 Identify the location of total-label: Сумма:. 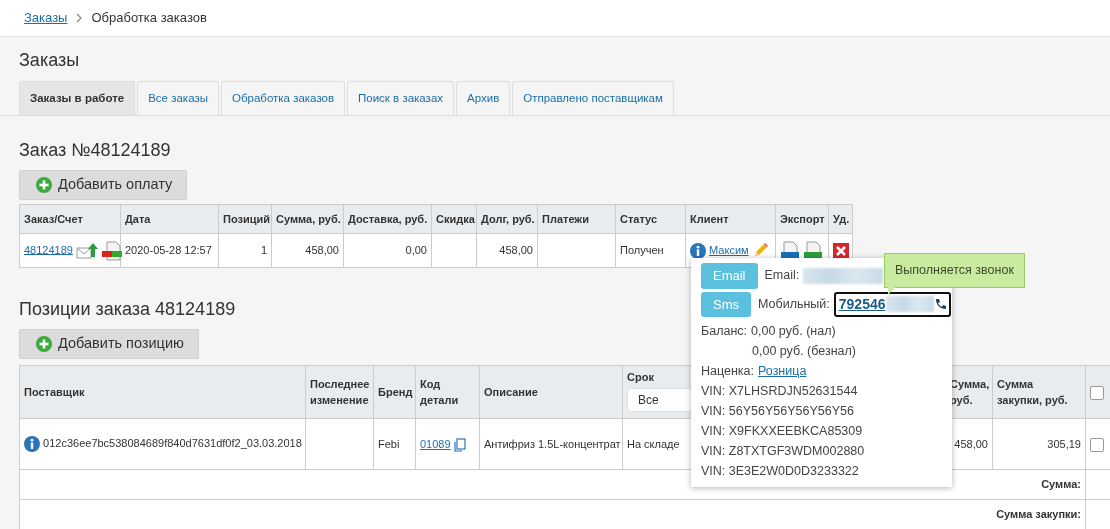
(1061, 484).